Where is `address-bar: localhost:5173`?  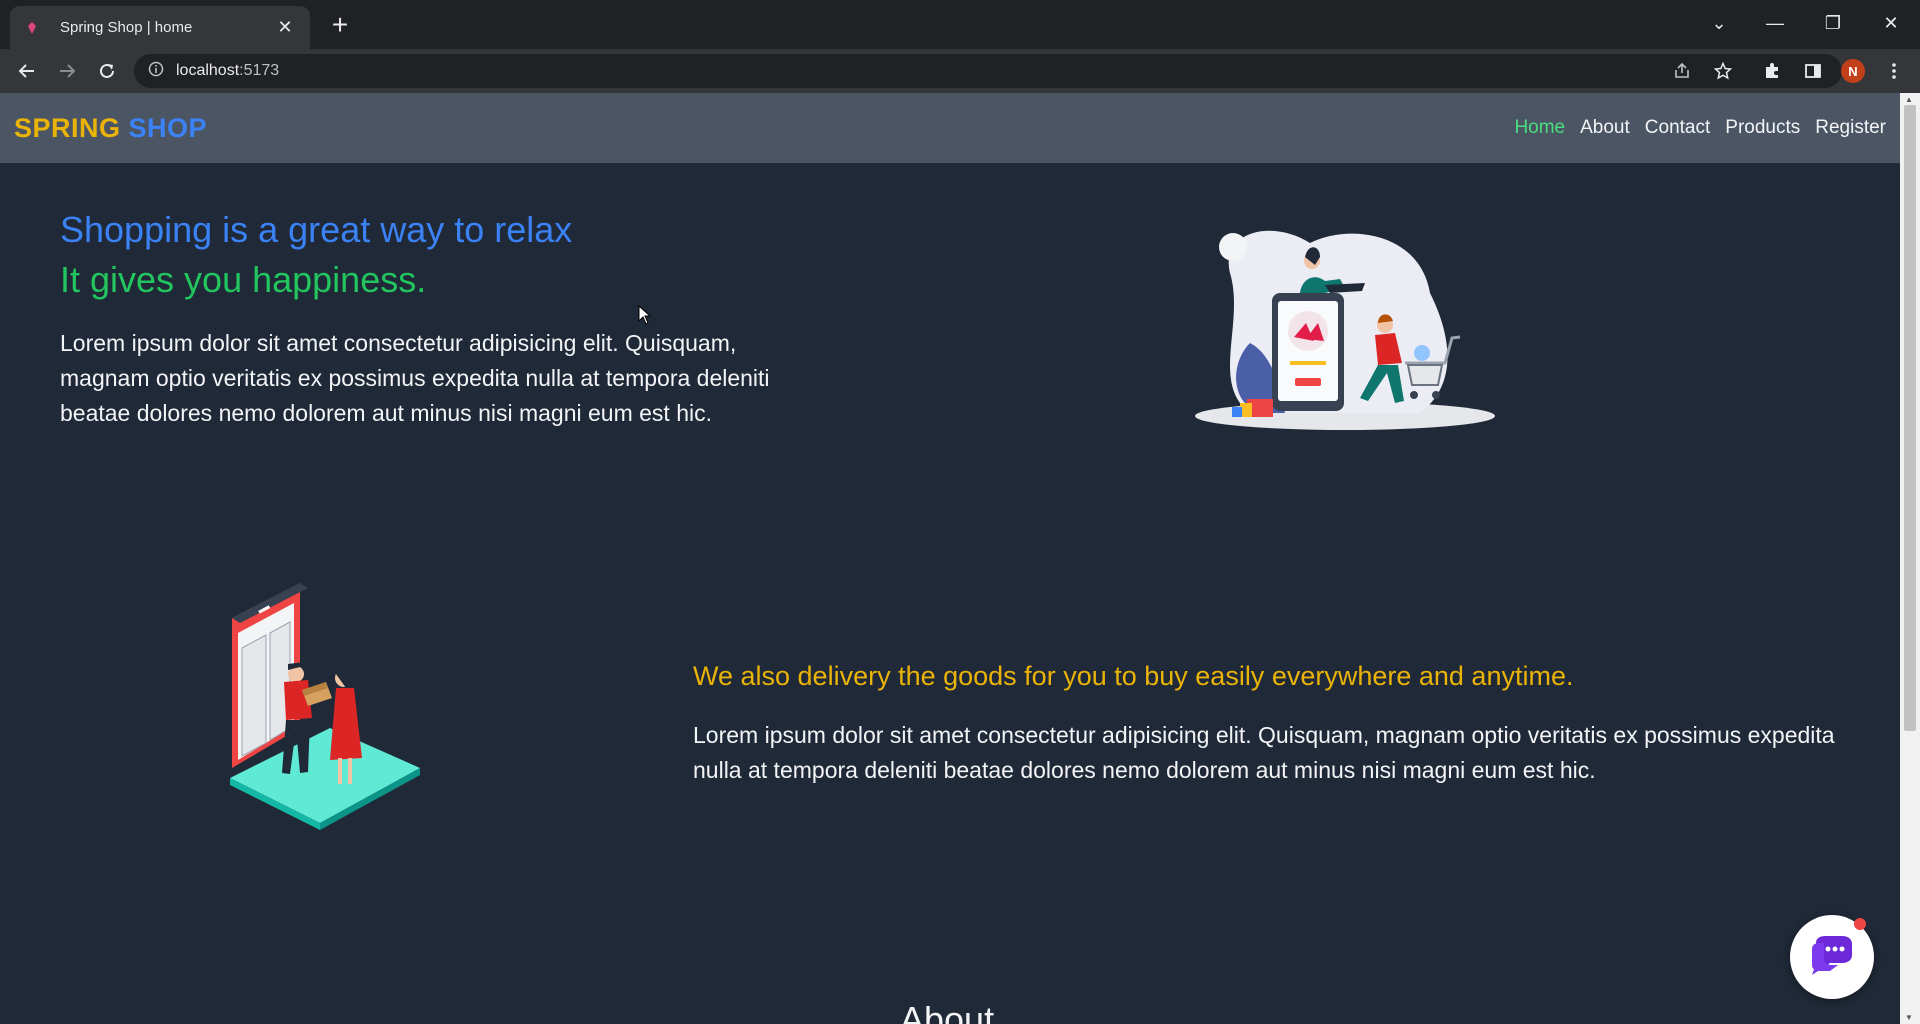
address-bar: localhost:5173 is located at coordinates (988, 71).